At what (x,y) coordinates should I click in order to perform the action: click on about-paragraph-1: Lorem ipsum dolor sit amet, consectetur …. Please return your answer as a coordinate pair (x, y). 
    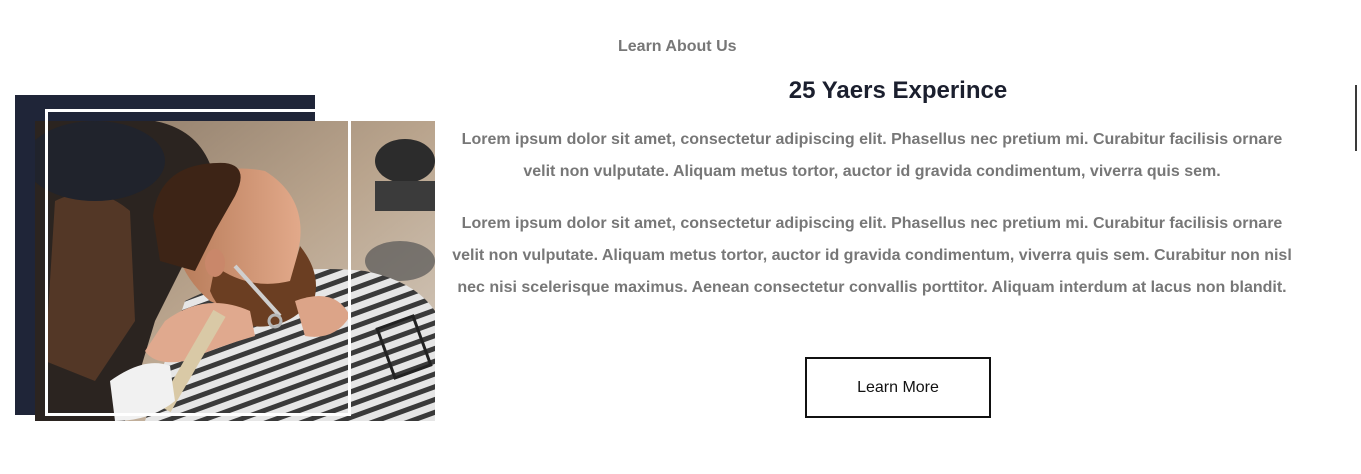
    Looking at the image, I should click on (872, 155).